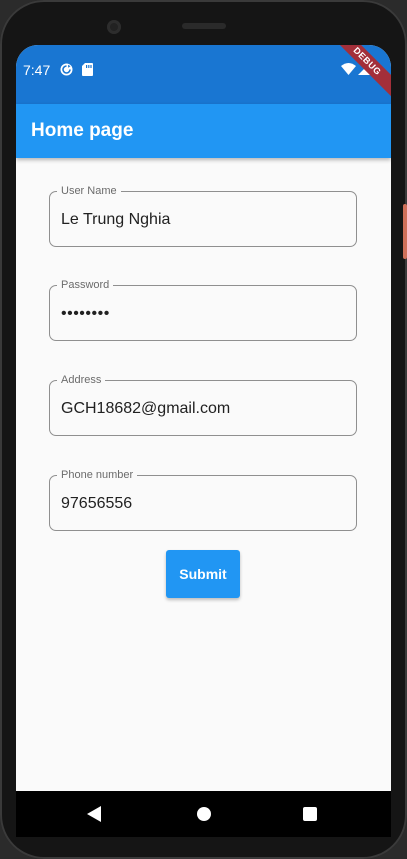  Describe the element at coordinates (94, 814) in the screenshot. I see `back-icon` at that location.